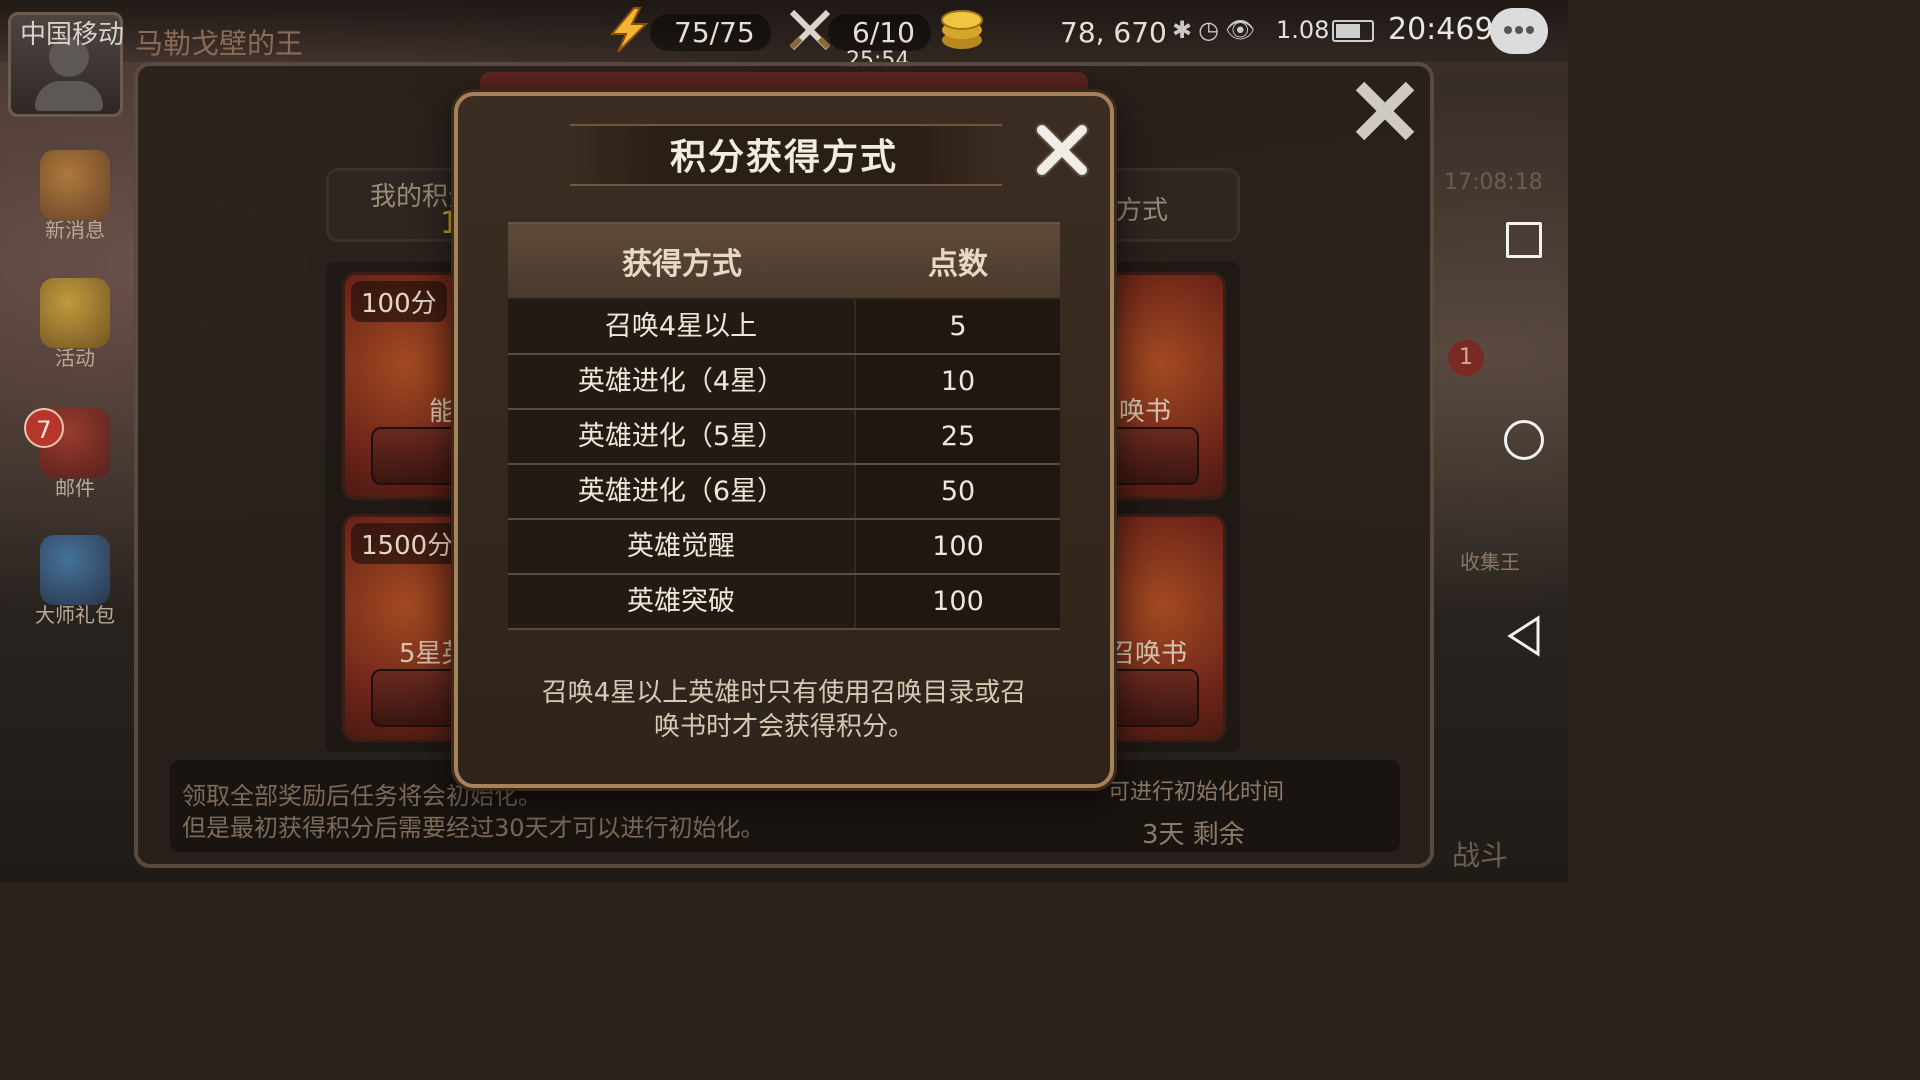 The image size is (1920, 1080). Describe the element at coordinates (1466, 358) in the screenshot. I see `notification-badge: 1` at that location.